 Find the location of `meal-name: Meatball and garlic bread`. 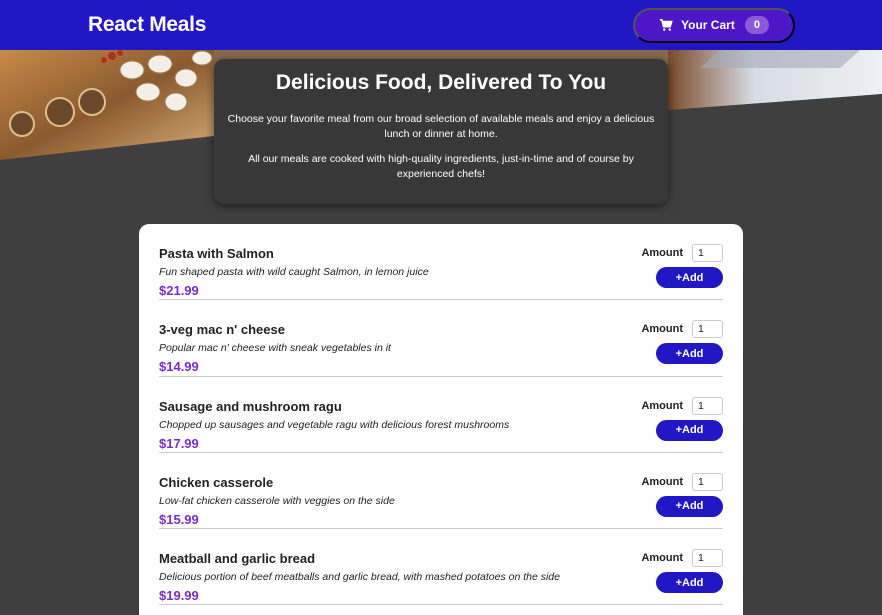

meal-name: Meatball and garlic bread is located at coordinates (237, 559).